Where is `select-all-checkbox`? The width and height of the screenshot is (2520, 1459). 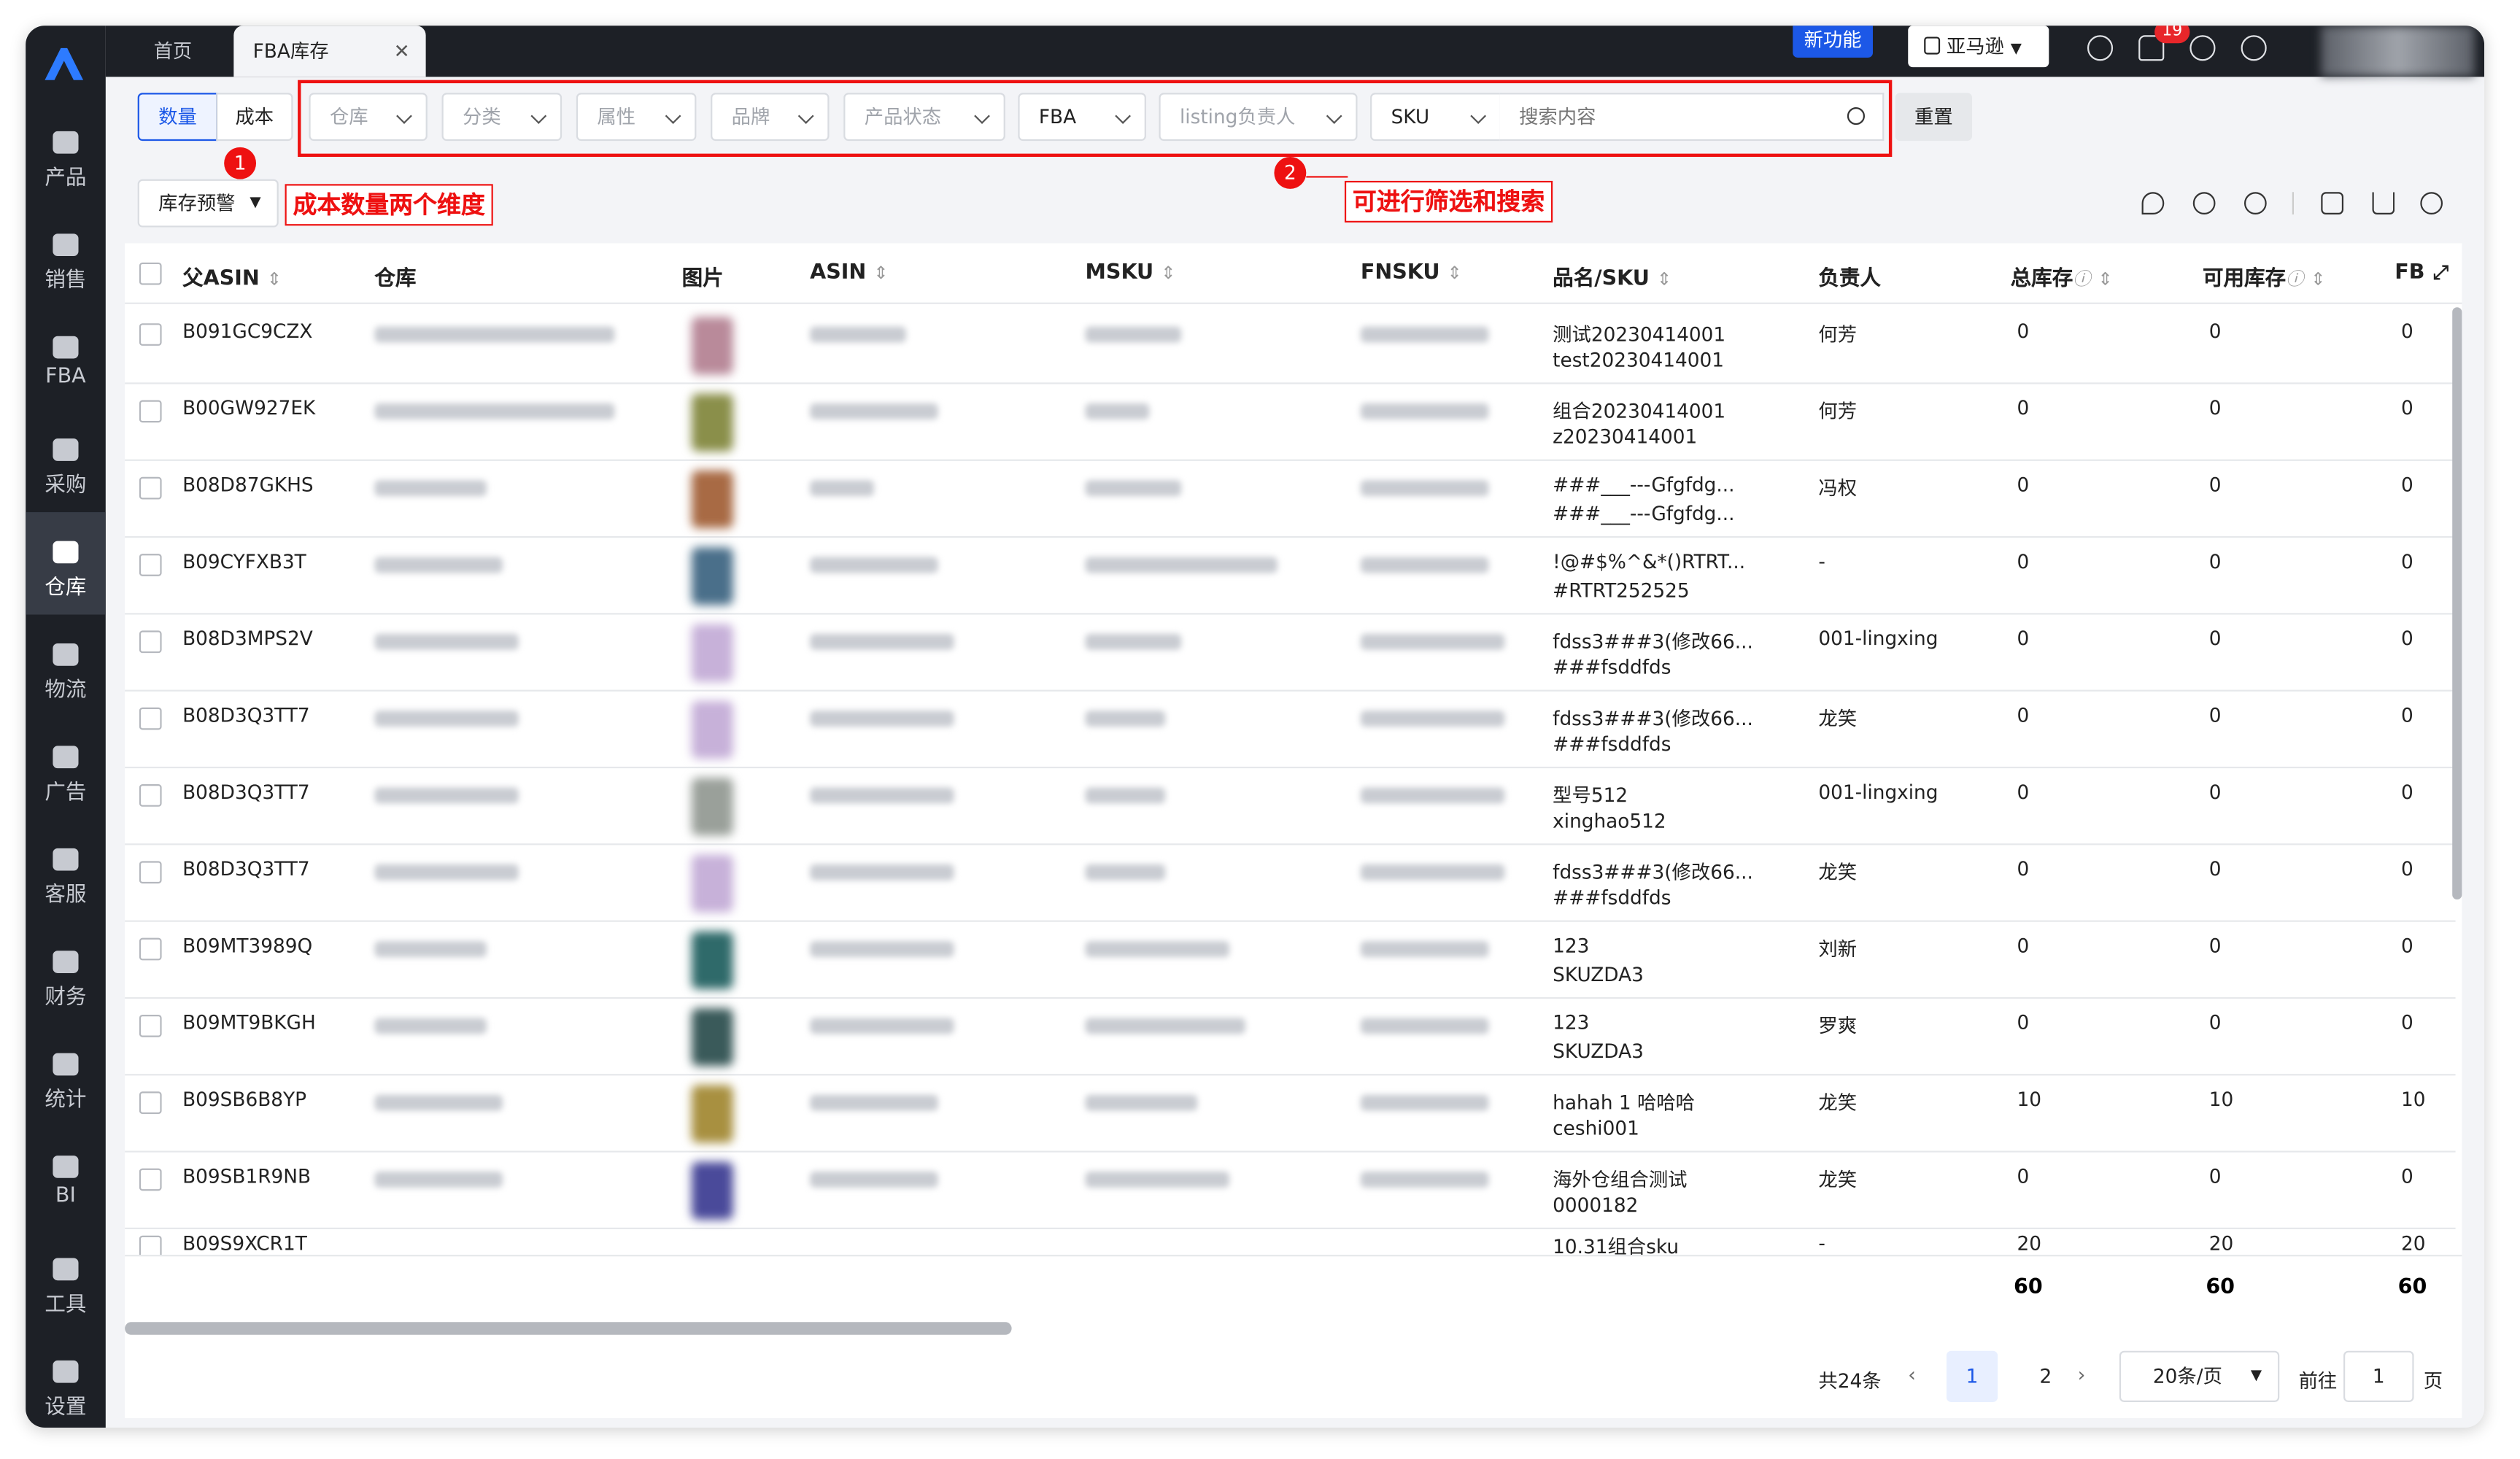
select-all-checkbox is located at coordinates (151, 273).